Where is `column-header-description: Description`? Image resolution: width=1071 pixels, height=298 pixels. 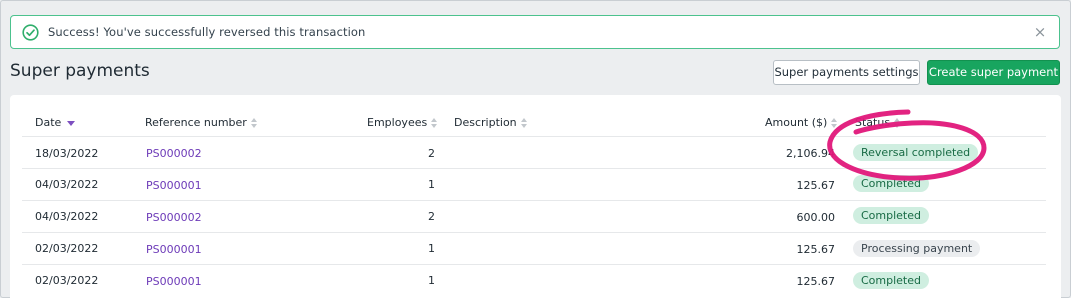
column-header-description: Description is located at coordinates (491, 122).